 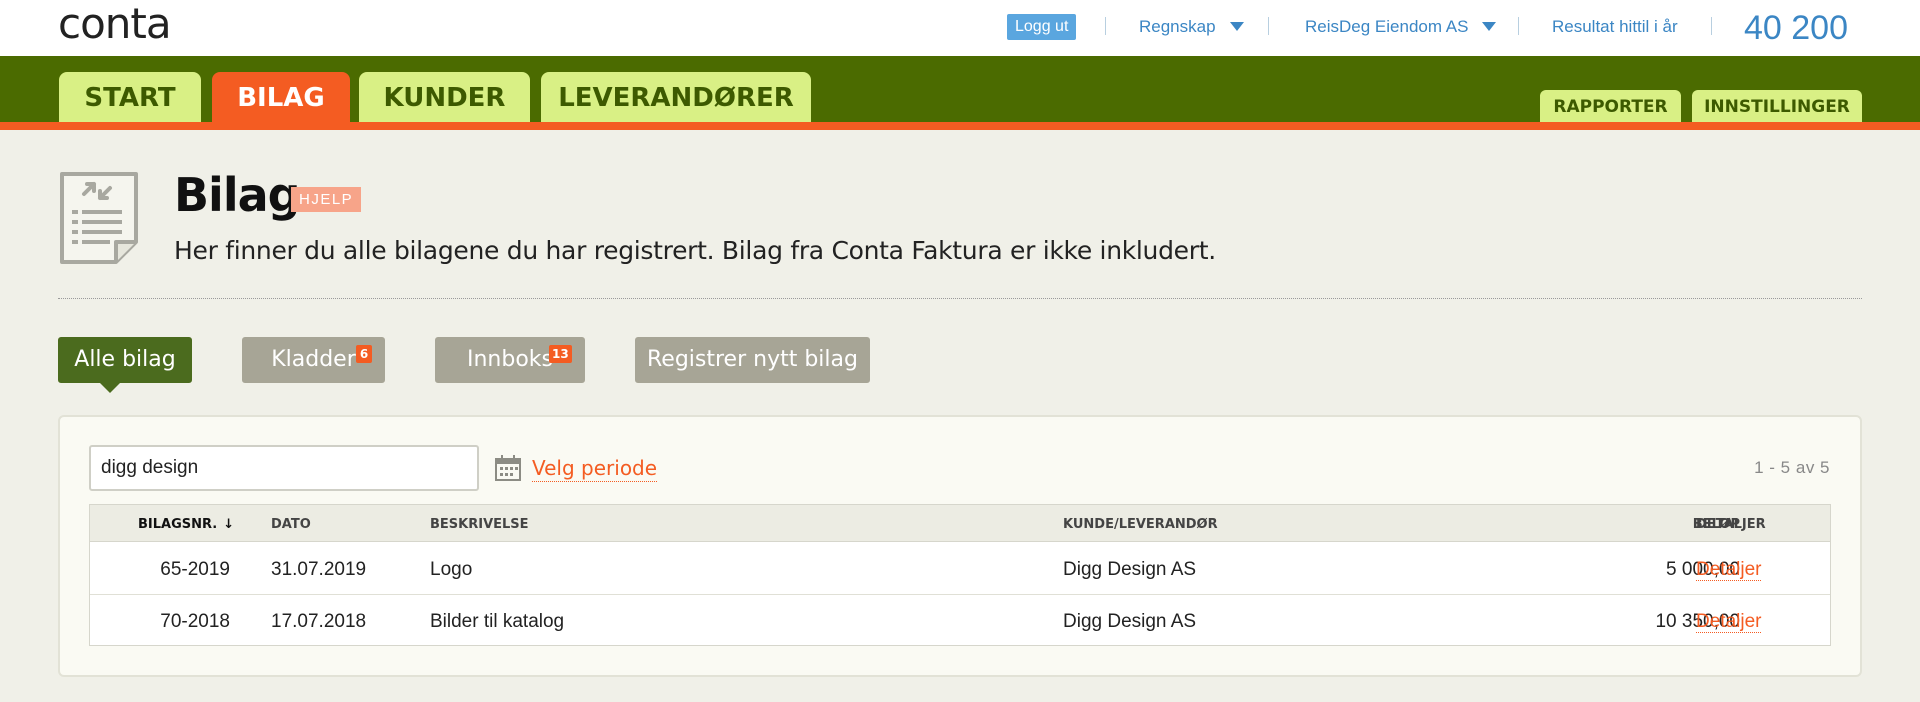 I want to click on tab-rapporter: RAPPORTER, so click(x=1610, y=106).